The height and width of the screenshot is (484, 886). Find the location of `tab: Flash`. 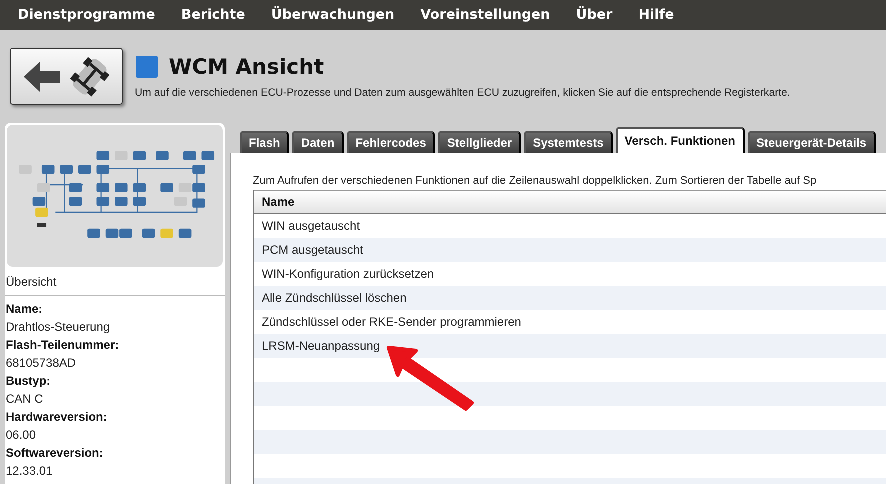

tab: Flash is located at coordinates (265, 142).